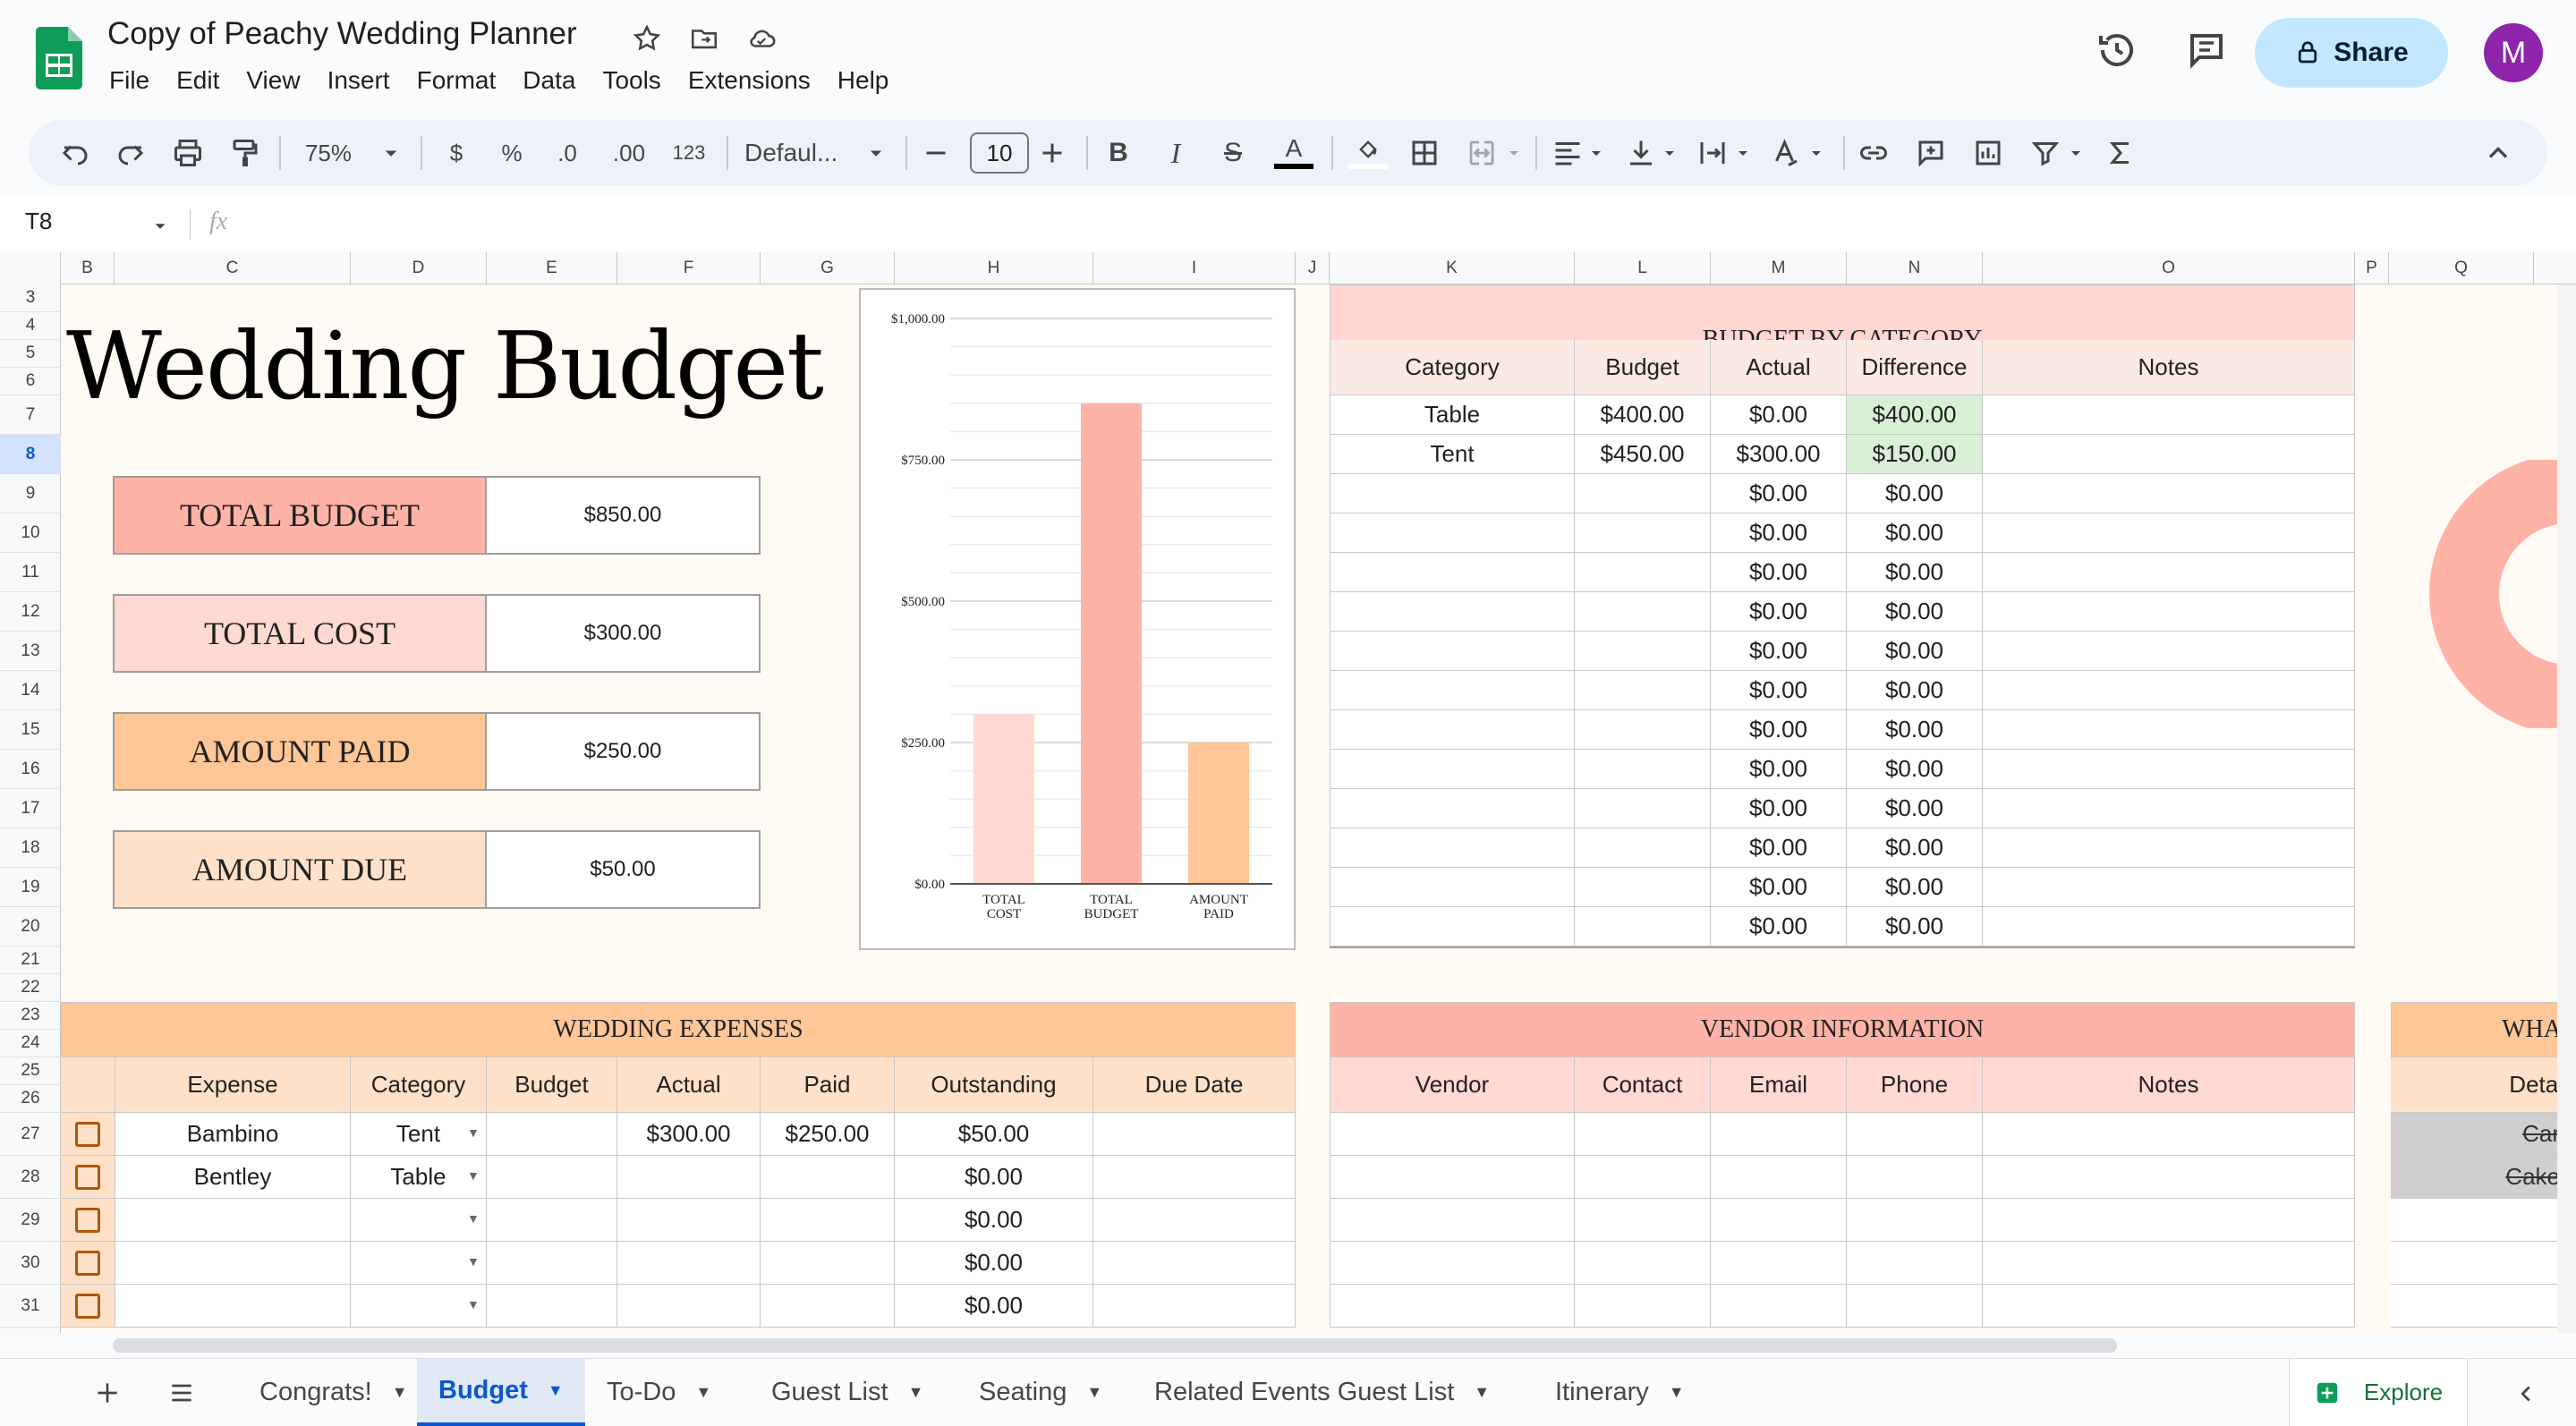 The height and width of the screenshot is (1426, 2576). What do you see at coordinates (30, 691) in the screenshot?
I see `row-header-14: 14` at bounding box center [30, 691].